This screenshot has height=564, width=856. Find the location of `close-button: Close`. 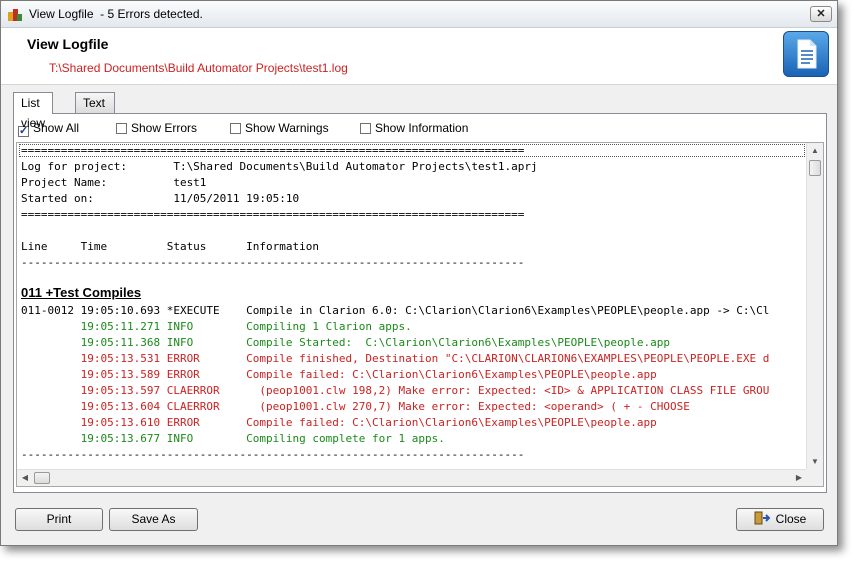

close-button: Close is located at coordinates (780, 519).